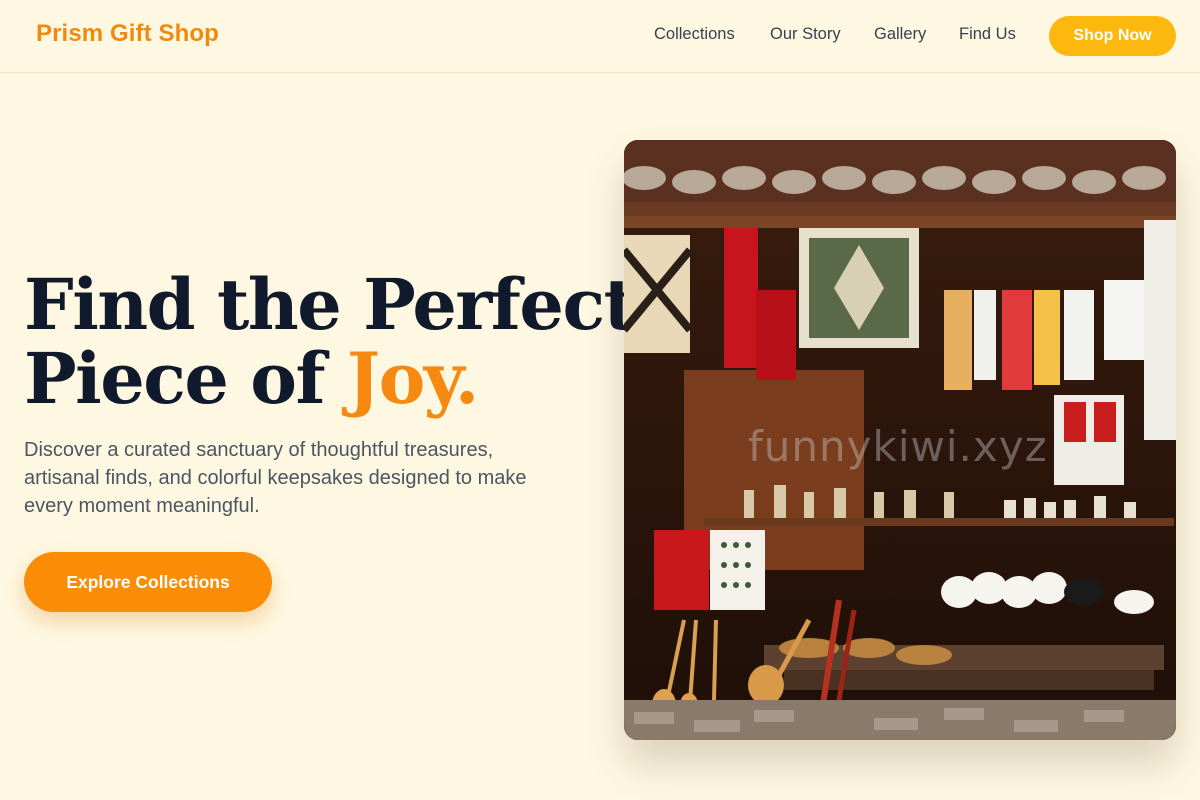 This screenshot has width=1200, height=800. Describe the element at coordinates (900, 34) in the screenshot. I see `nav-gallery: Gallery` at that location.